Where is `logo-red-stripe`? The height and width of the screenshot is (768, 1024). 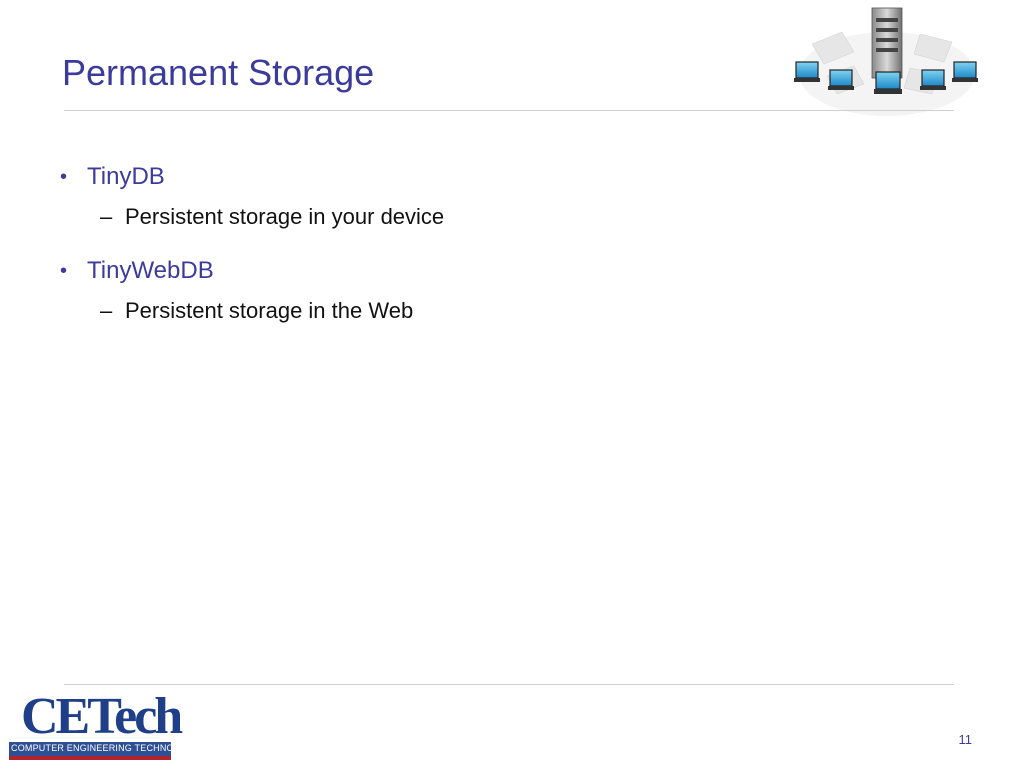
logo-red-stripe is located at coordinates (90, 758).